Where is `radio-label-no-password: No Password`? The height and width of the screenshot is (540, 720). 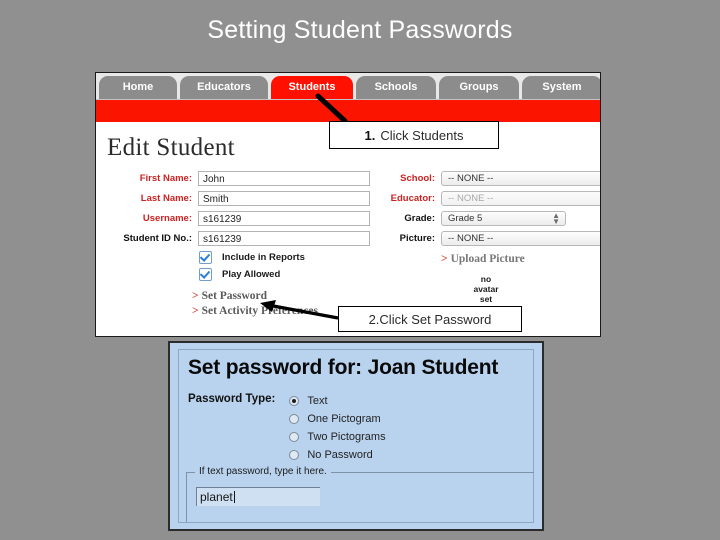
radio-label-no-password: No Password is located at coordinates (340, 454).